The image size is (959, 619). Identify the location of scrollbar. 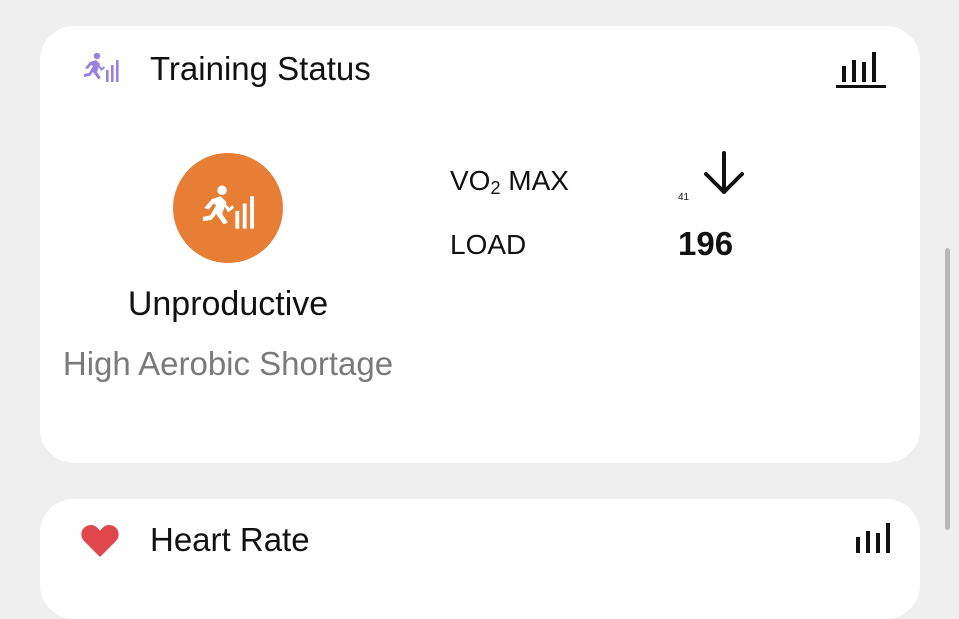
(947, 389).